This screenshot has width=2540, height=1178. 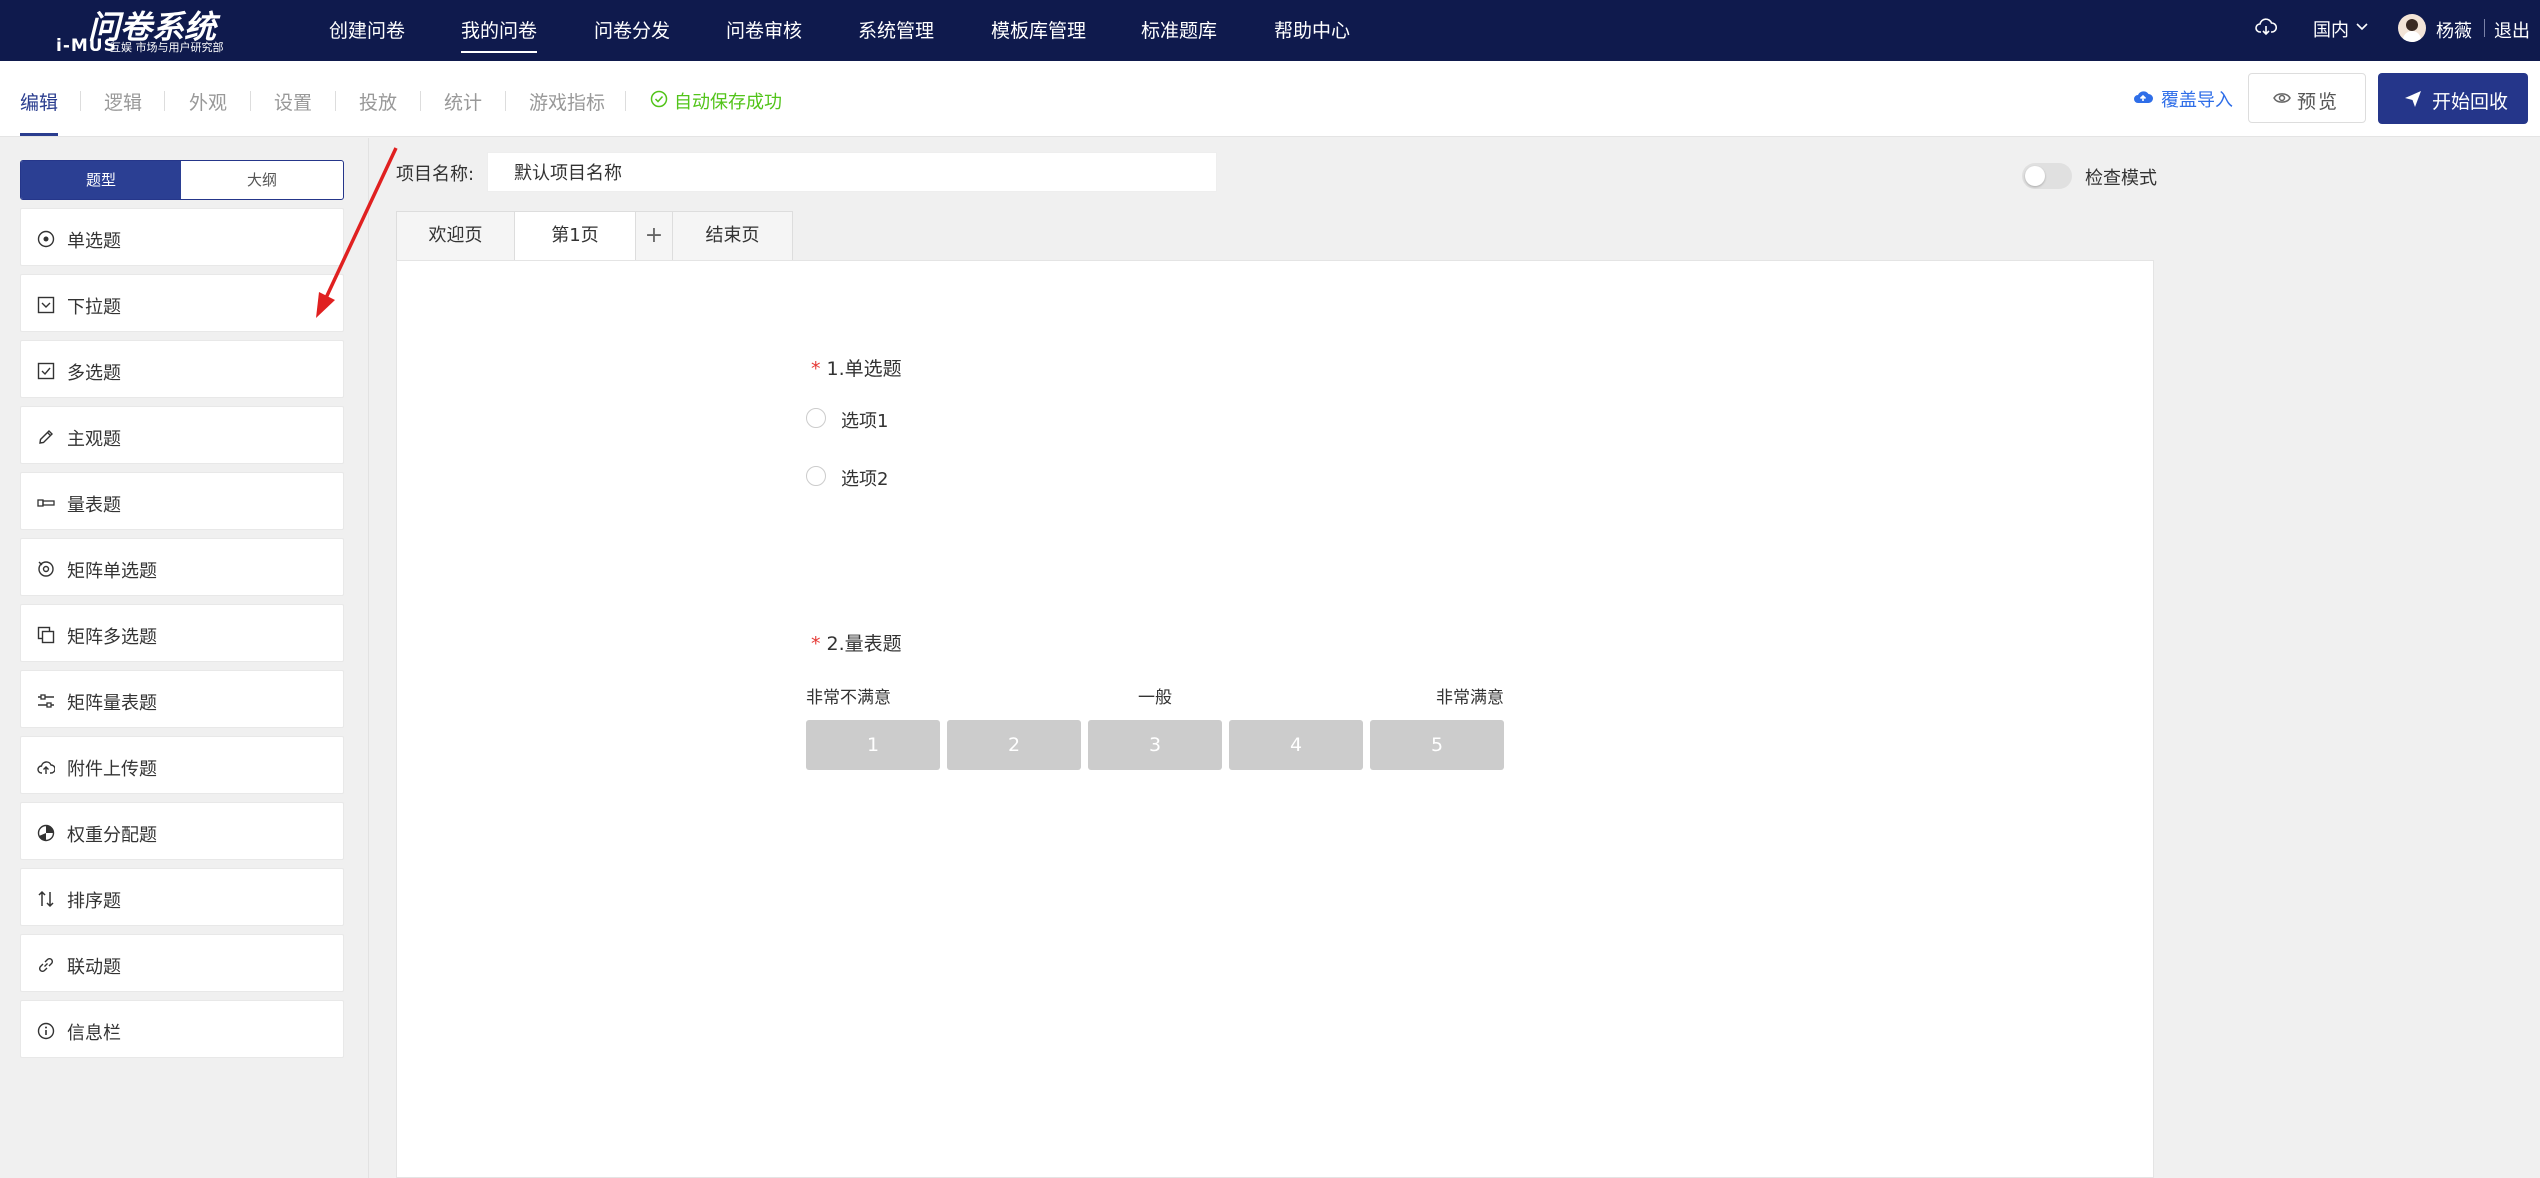 What do you see at coordinates (86, 46) in the screenshot?
I see `logo-brand: i-MUS` at bounding box center [86, 46].